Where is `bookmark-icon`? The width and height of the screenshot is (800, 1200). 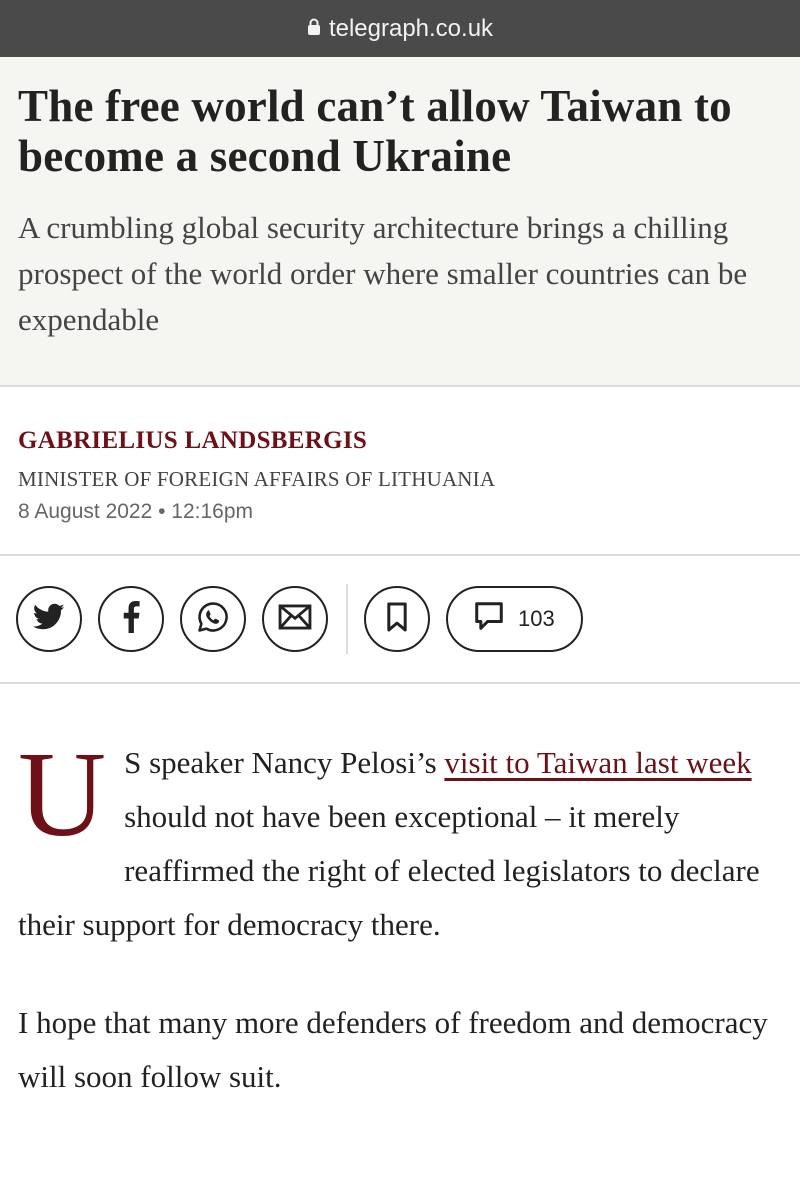
bookmark-icon is located at coordinates (397, 619).